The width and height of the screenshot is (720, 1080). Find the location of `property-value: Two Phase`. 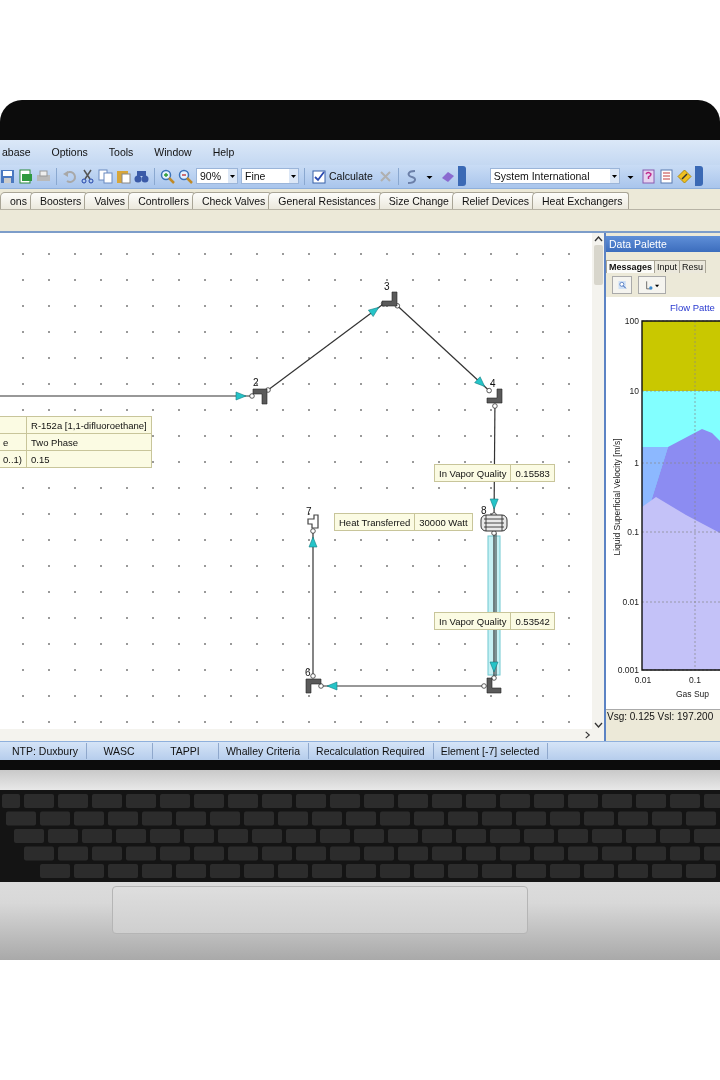

property-value: Two Phase is located at coordinates (89, 442).